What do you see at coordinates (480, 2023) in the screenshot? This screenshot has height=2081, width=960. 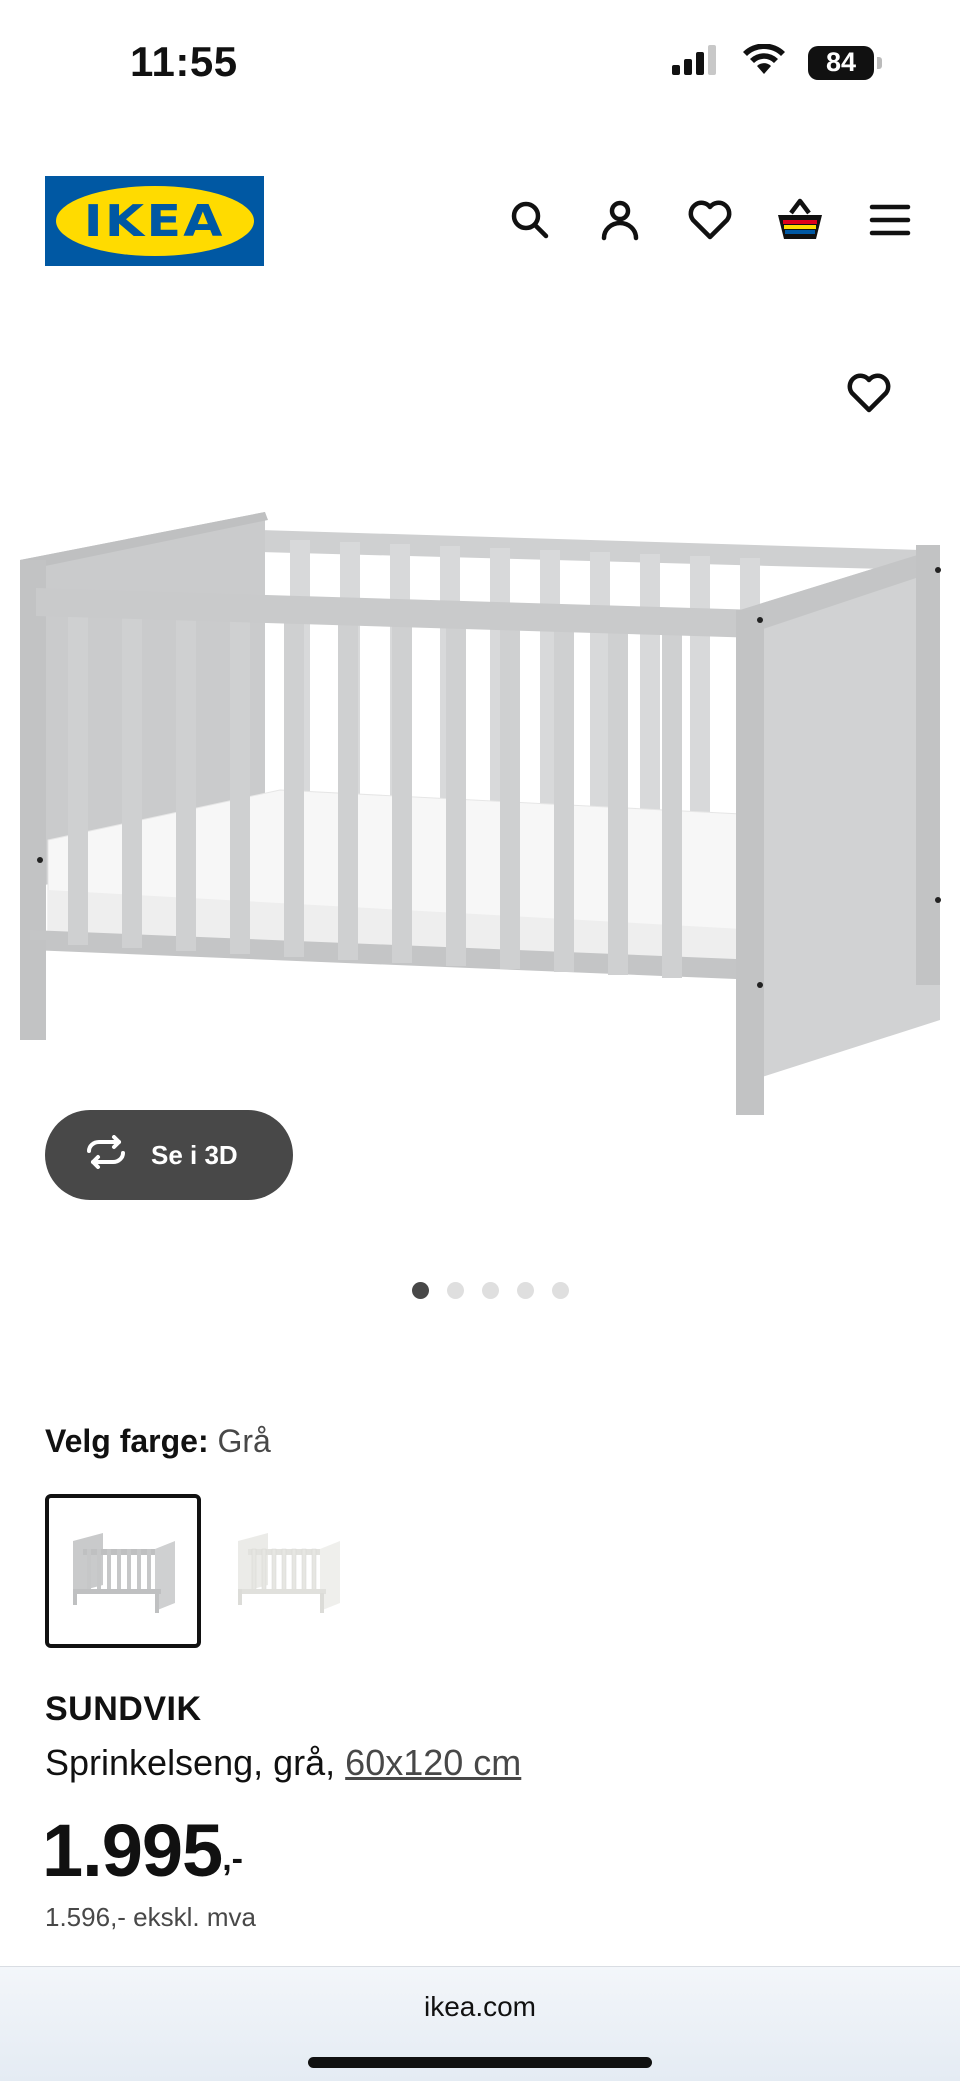 I see `browser-address-bar: ikea.com` at bounding box center [480, 2023].